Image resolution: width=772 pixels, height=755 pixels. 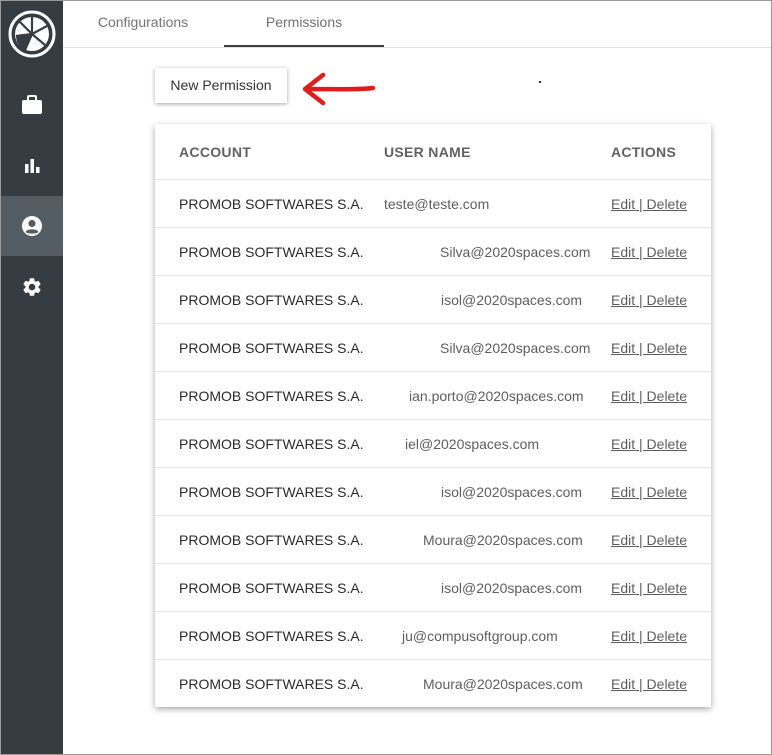 What do you see at coordinates (215, 152) in the screenshot?
I see `column-header-account: ACCOUNT` at bounding box center [215, 152].